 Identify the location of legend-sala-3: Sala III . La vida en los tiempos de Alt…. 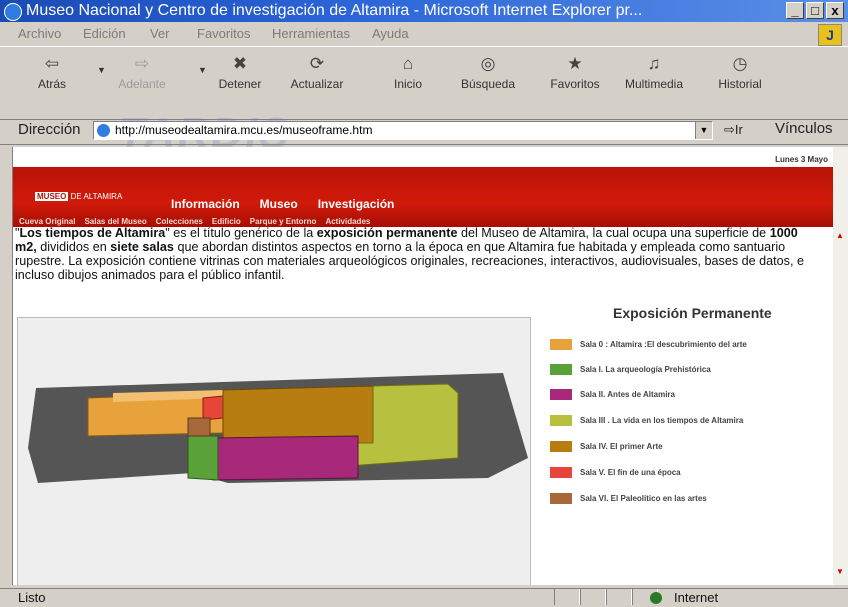
(646, 420).